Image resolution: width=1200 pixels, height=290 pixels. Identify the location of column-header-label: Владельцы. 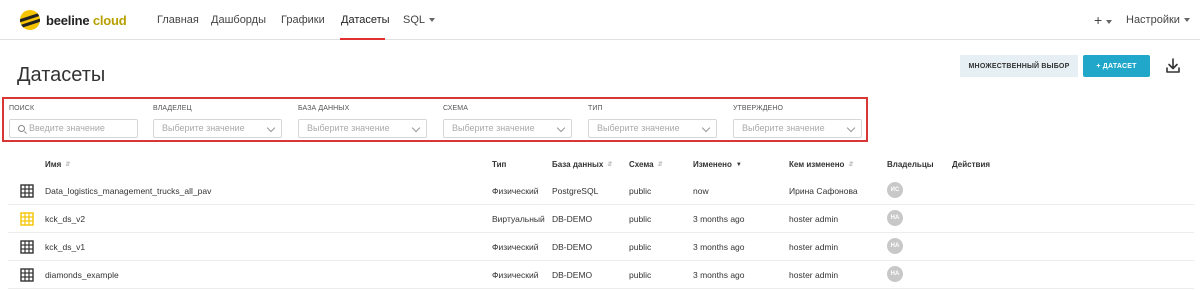
(910, 164).